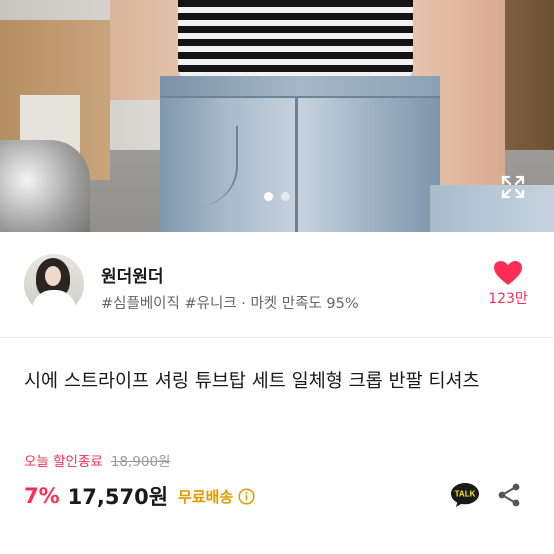  What do you see at coordinates (132, 274) in the screenshot?
I see `seller-name: 원더원더` at bounding box center [132, 274].